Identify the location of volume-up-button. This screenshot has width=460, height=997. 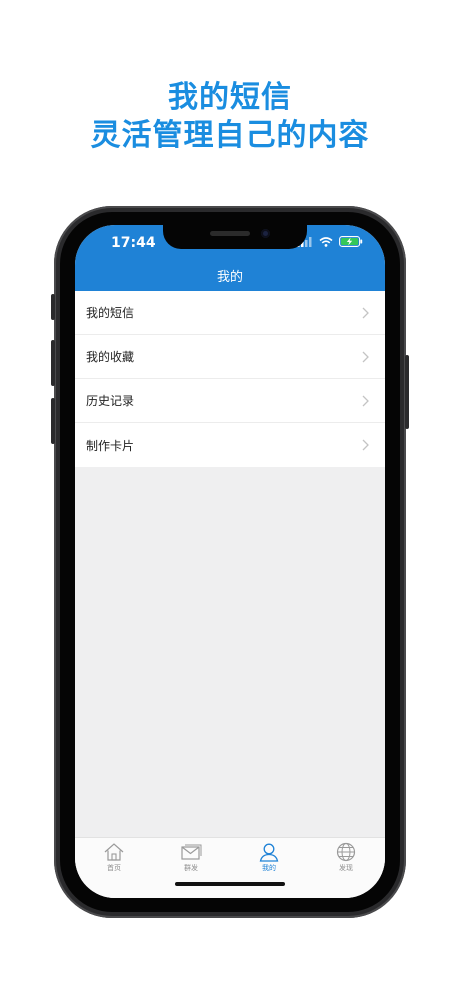
(53, 363).